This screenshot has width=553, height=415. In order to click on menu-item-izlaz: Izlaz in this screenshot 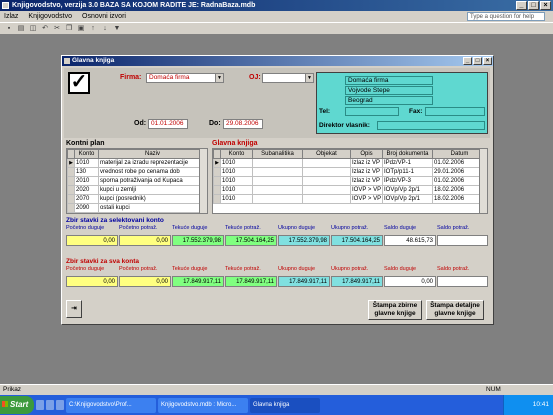, I will do `click(11, 16)`.